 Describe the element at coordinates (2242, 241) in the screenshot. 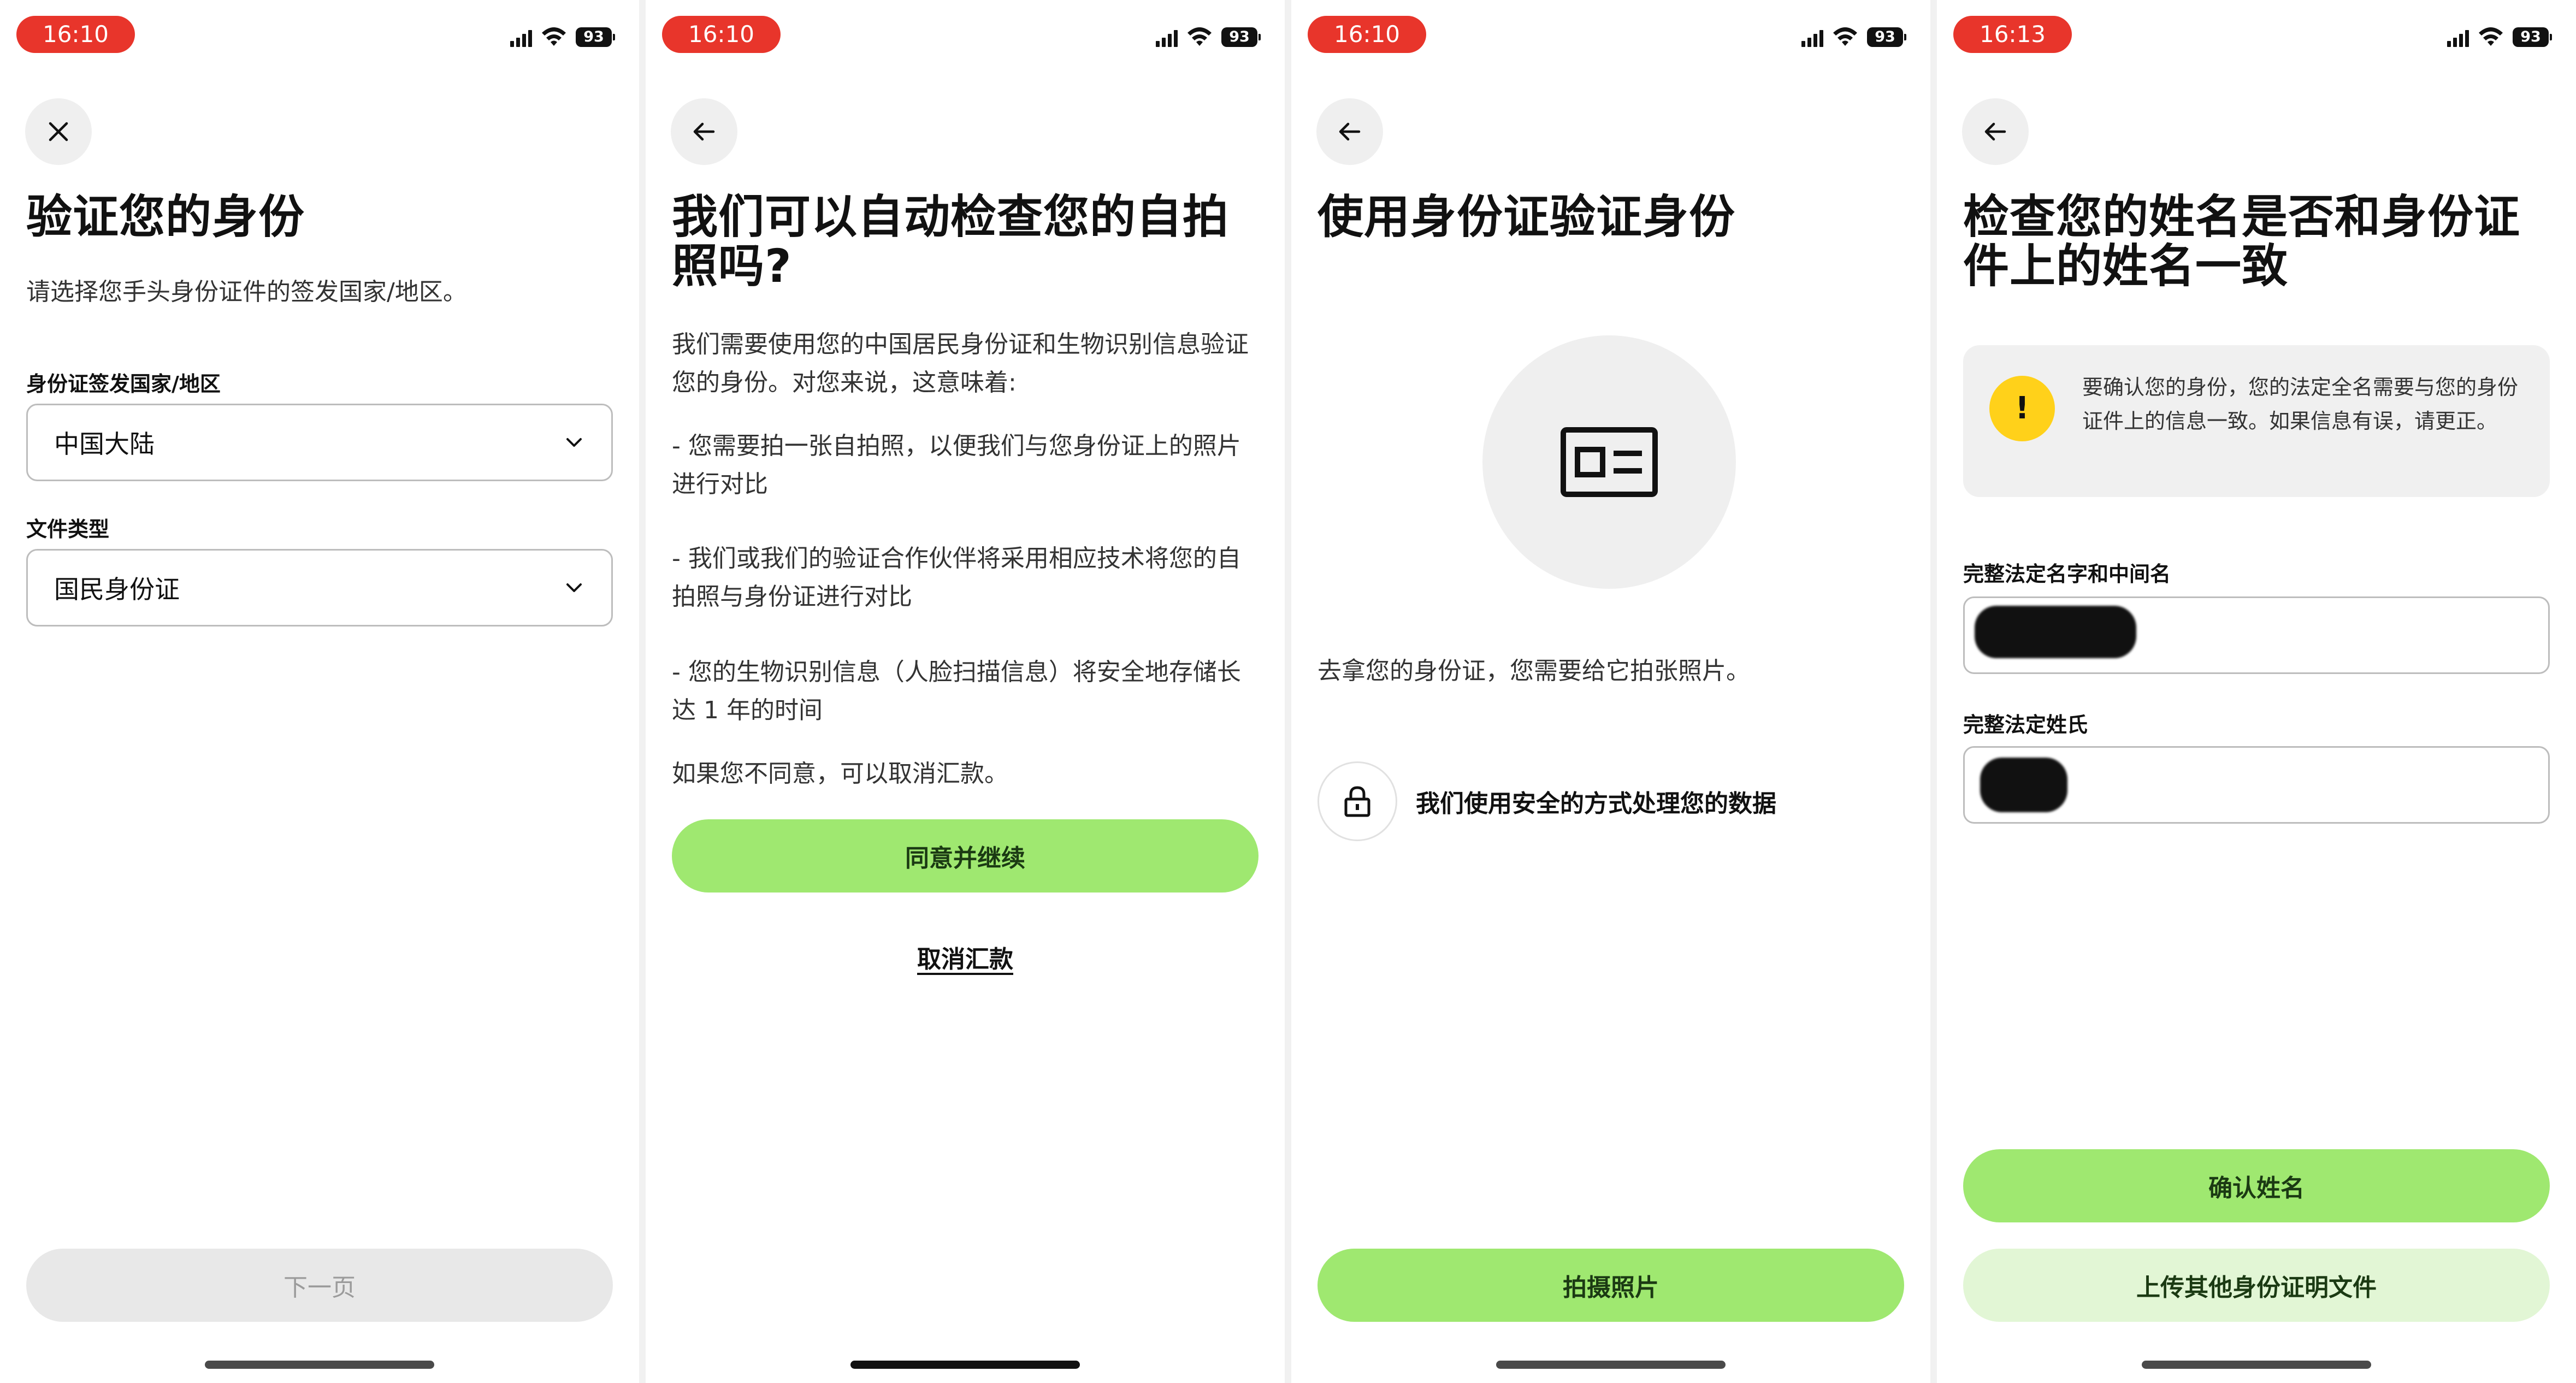

I see `page-title: 检查您的姓名是否和身份证件上的姓名一致` at that location.